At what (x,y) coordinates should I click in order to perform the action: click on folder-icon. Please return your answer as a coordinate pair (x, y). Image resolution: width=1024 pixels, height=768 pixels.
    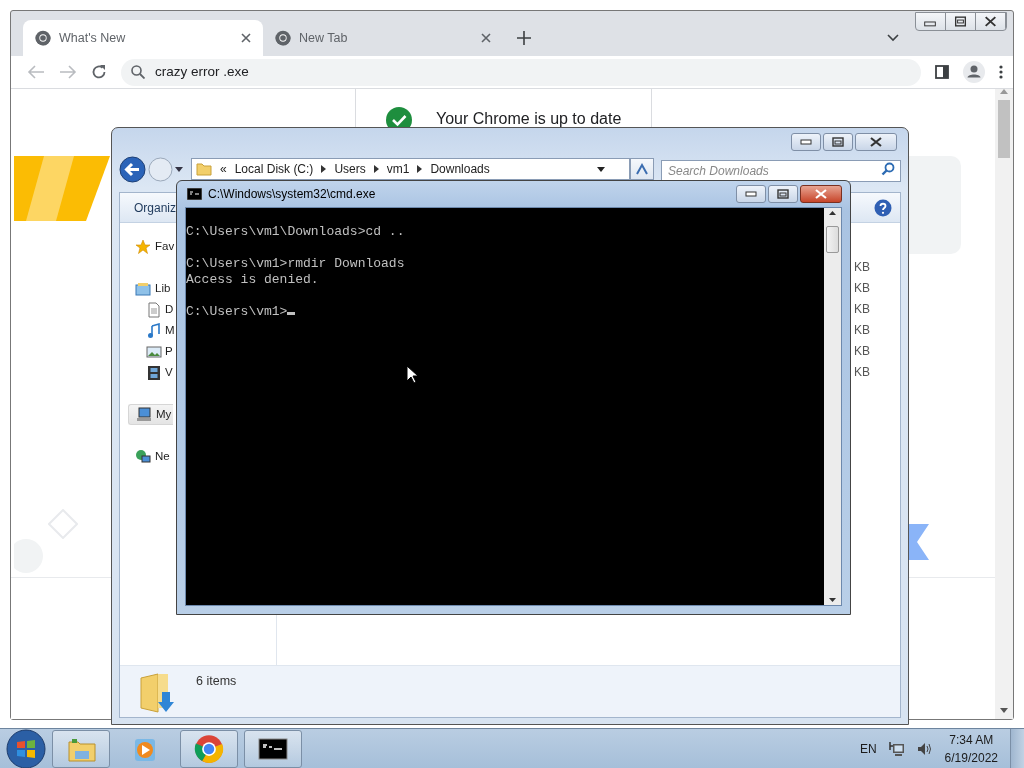
    Looking at the image, I should click on (204, 169).